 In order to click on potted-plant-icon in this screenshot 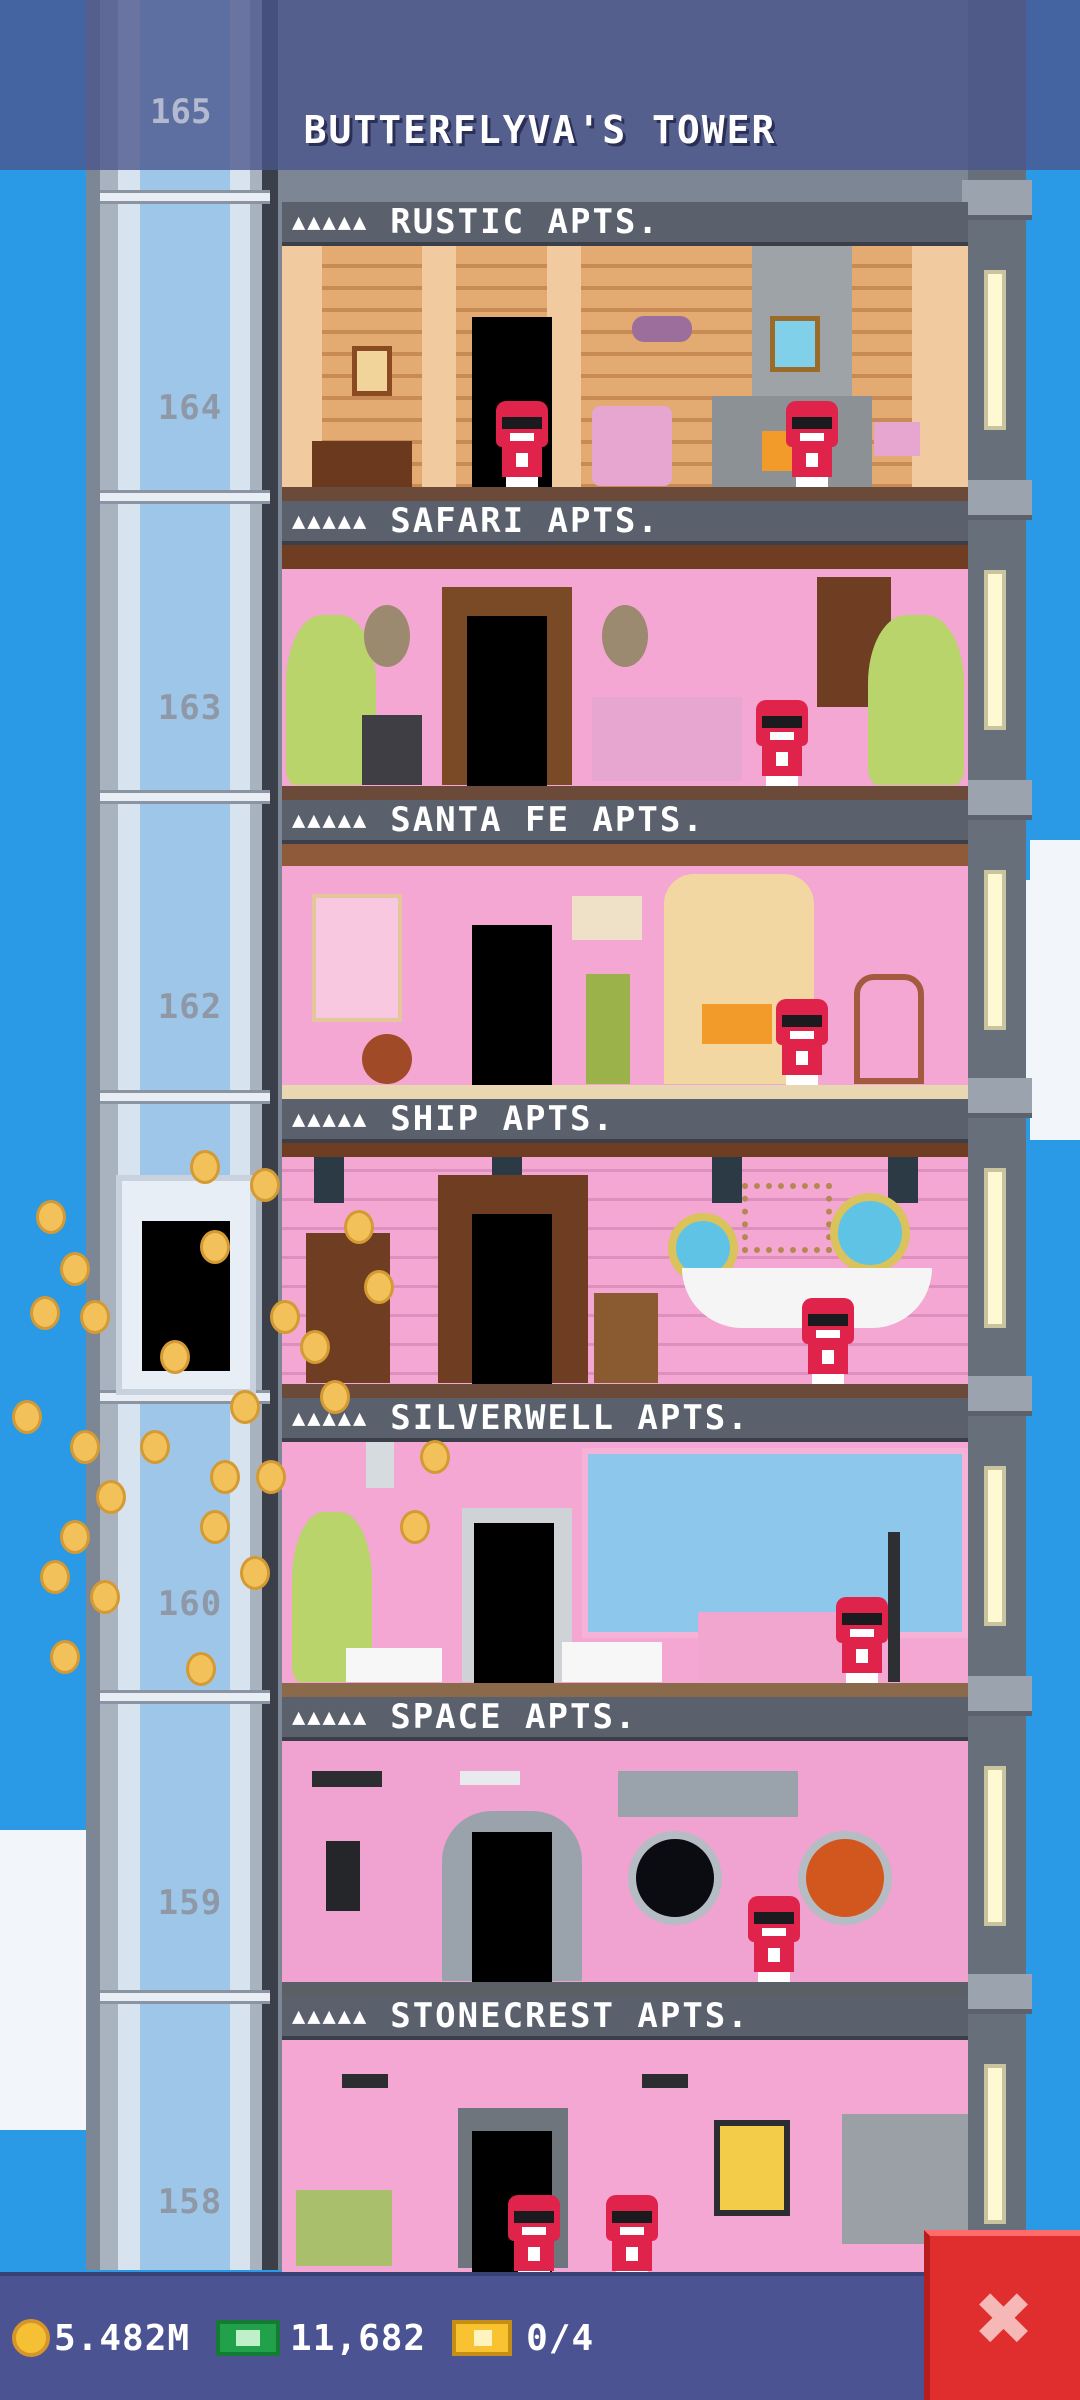, I will do `click(608, 1029)`.